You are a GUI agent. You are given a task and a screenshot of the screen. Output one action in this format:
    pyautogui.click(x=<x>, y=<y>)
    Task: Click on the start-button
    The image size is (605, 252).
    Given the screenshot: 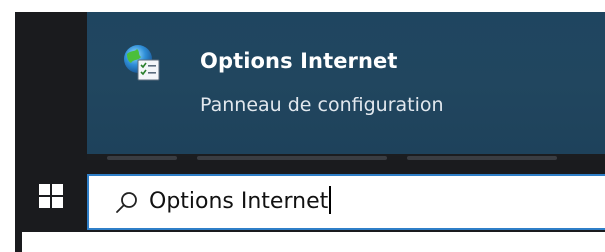 What is the action you would take?
    pyautogui.click(x=51, y=195)
    